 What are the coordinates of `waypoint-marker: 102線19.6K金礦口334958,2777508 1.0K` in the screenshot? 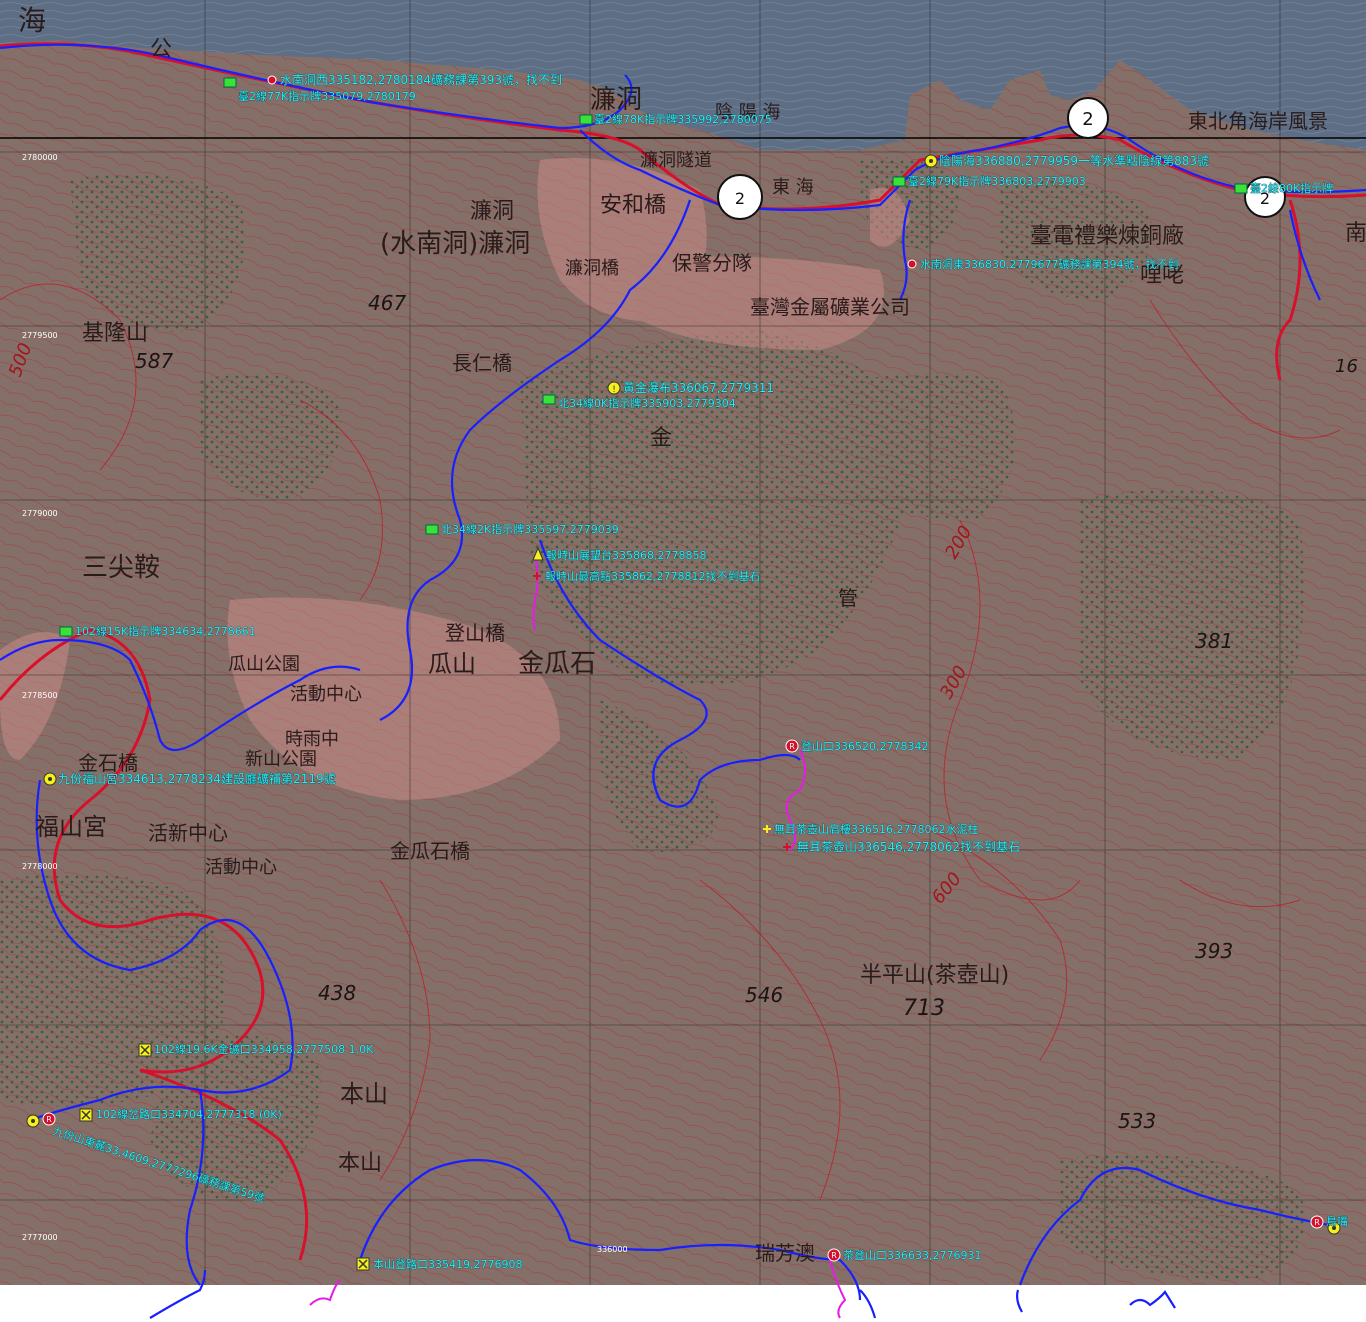 It's located at (256, 1049).